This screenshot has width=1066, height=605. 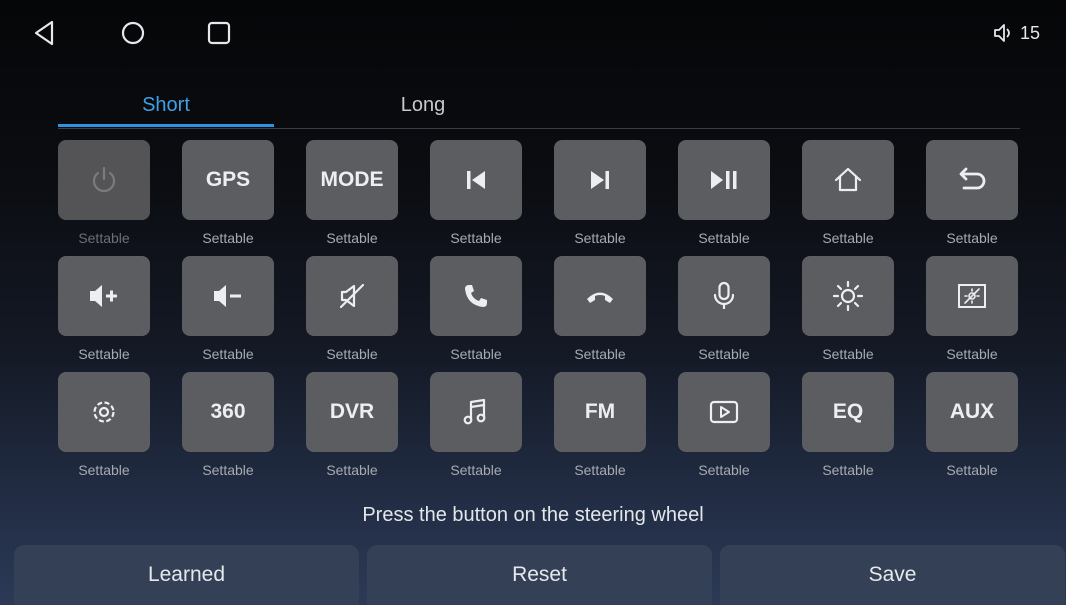 I want to click on key-play-pause: Settable, so click(x=724, y=193).